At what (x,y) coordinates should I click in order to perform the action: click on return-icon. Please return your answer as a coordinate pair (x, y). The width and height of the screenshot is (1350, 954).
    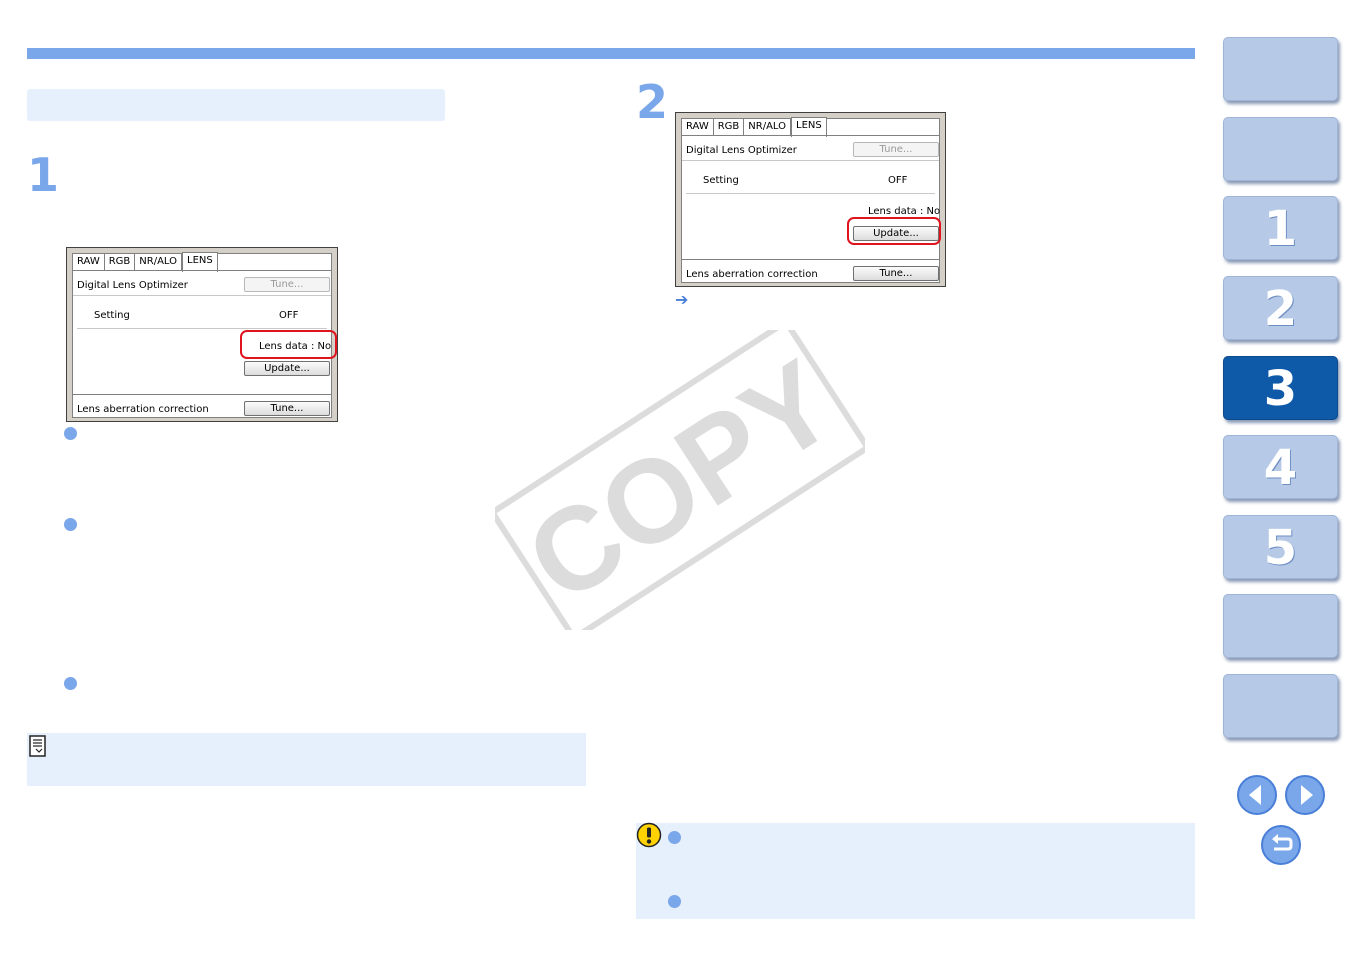
    Looking at the image, I should click on (1282, 842).